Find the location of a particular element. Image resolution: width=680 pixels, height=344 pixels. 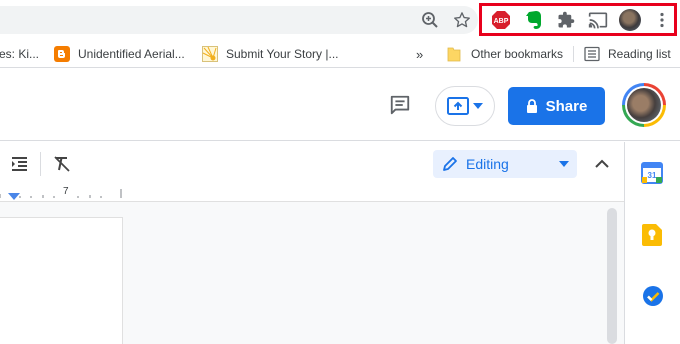

adblock-plus-label: ABP is located at coordinates (501, 21).